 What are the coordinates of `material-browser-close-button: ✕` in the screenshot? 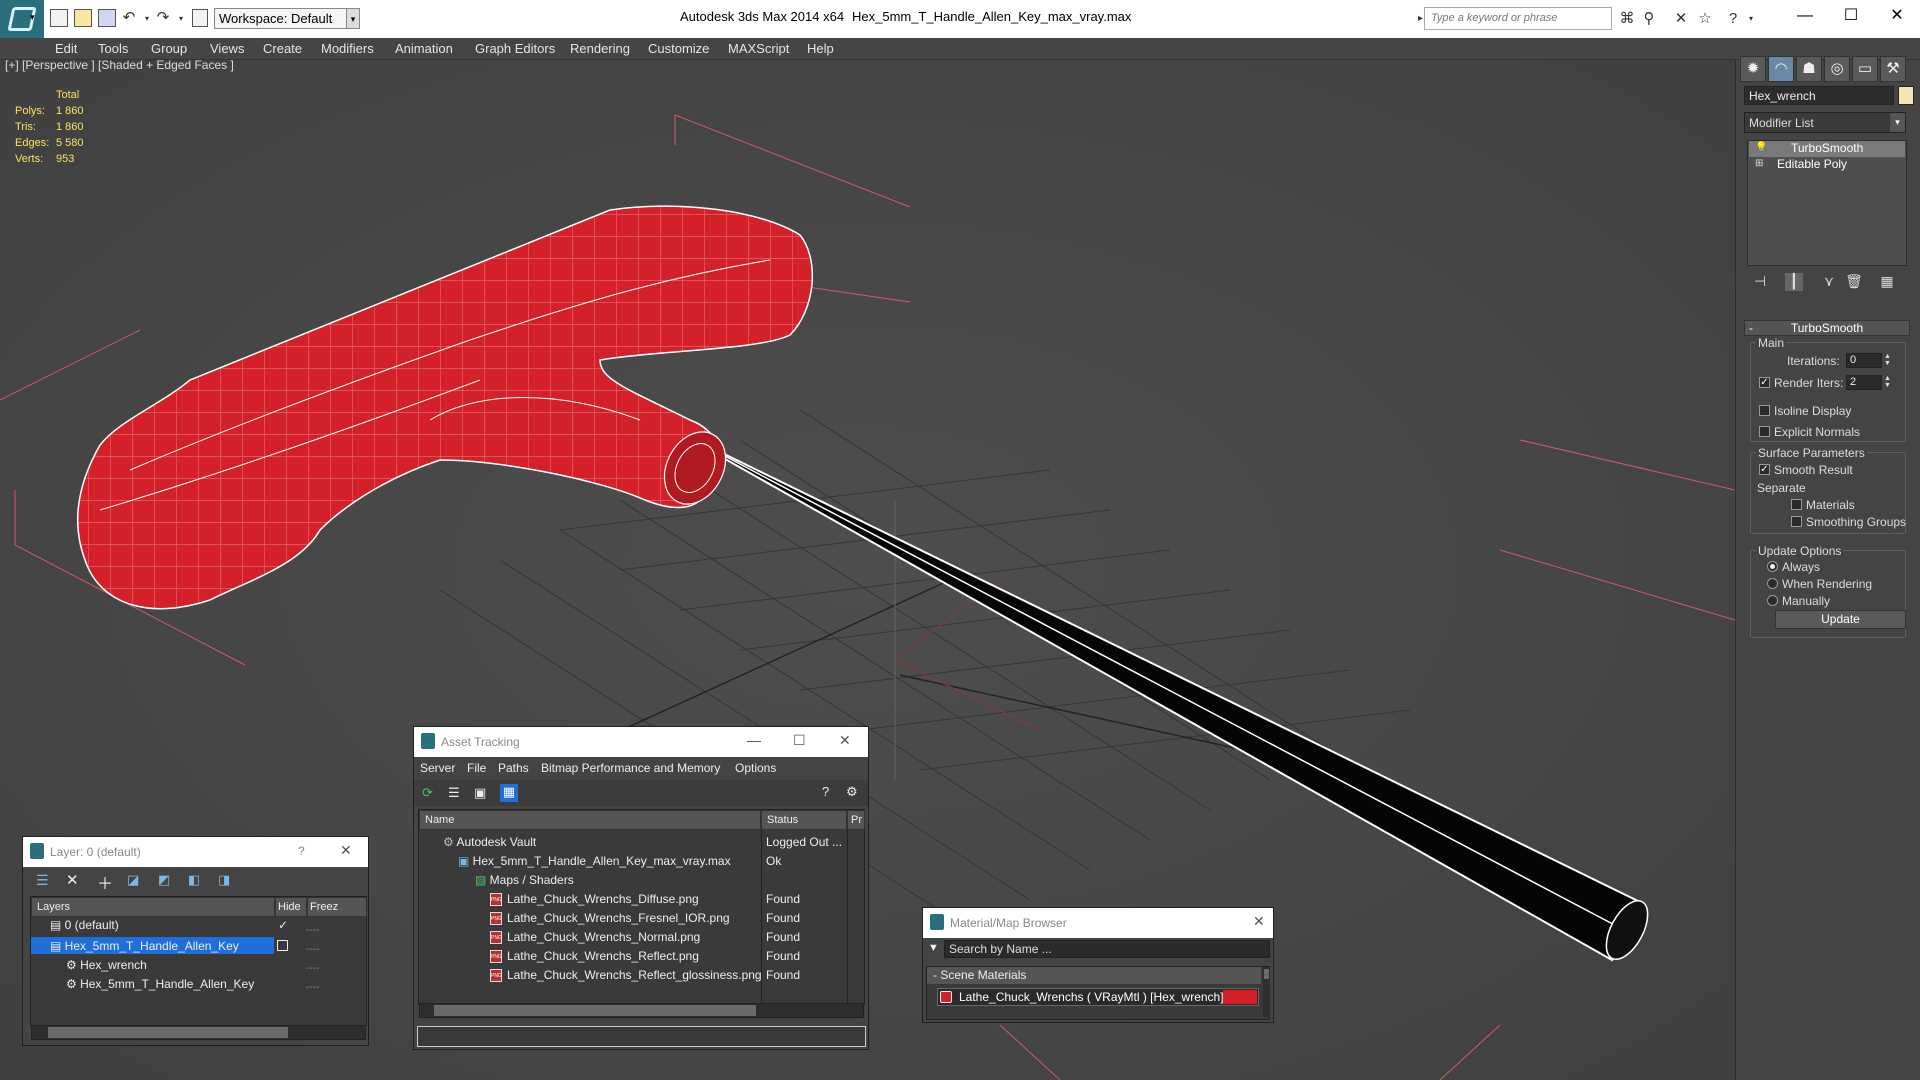 It's located at (1259, 921).